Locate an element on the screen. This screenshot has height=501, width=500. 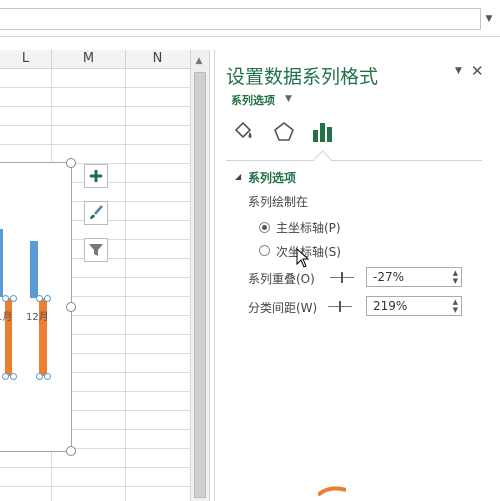
primary-axis-radio is located at coordinates (264, 227).